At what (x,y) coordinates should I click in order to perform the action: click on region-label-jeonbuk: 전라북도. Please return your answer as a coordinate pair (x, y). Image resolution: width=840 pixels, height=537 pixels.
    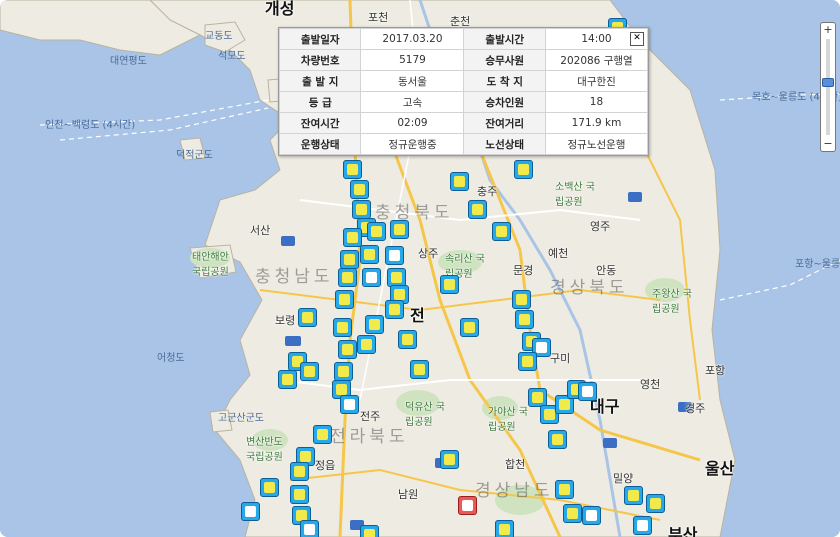
    Looking at the image, I should click on (369, 437).